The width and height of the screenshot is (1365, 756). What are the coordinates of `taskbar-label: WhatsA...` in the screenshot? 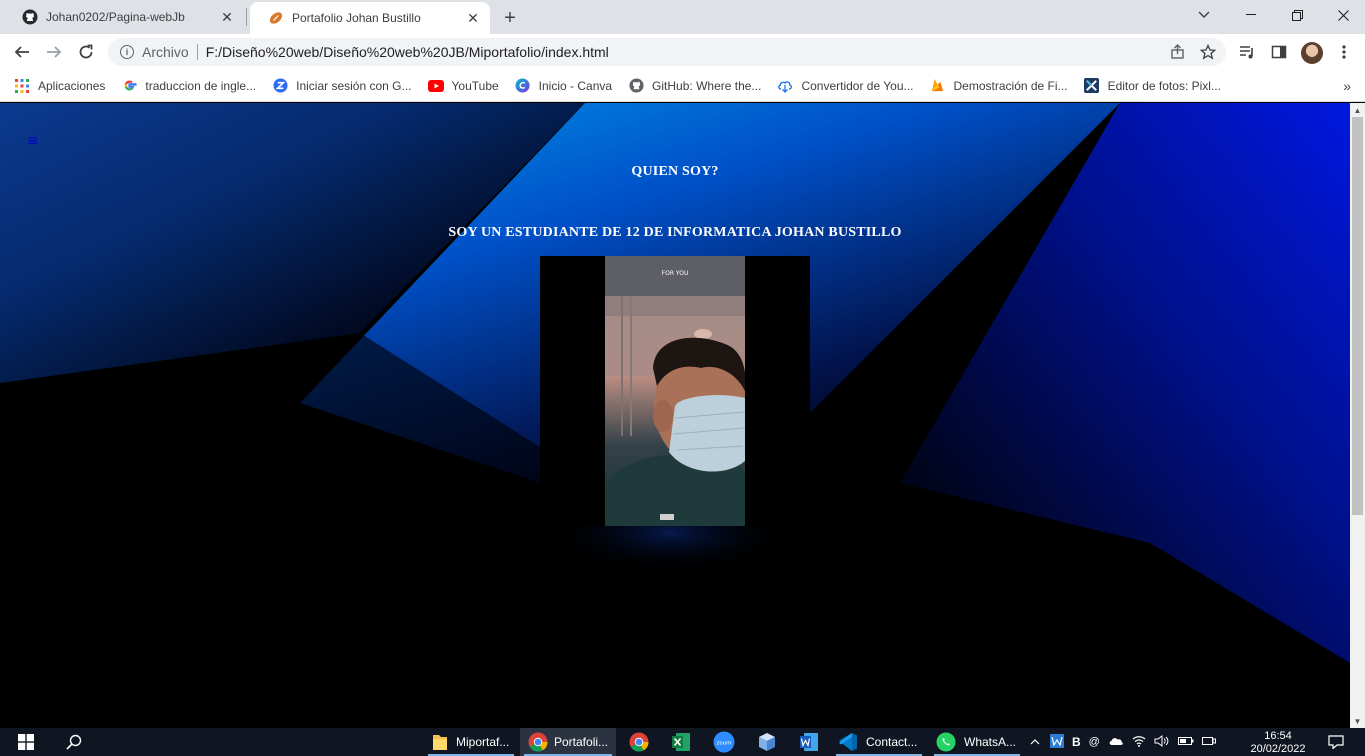 It's located at (990, 742).